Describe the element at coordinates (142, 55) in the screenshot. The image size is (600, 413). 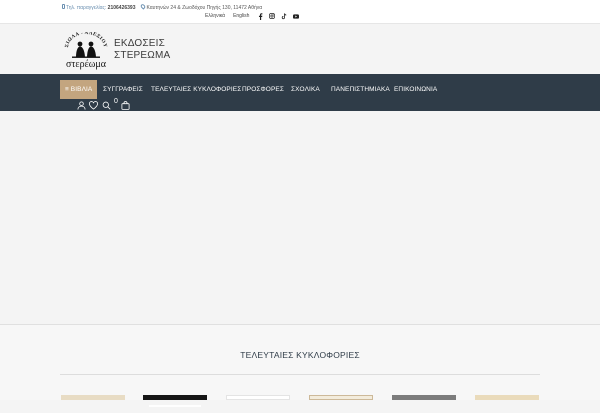
I see `brand-line-2: ΣΤΕΡΕΩΜΑ` at that location.